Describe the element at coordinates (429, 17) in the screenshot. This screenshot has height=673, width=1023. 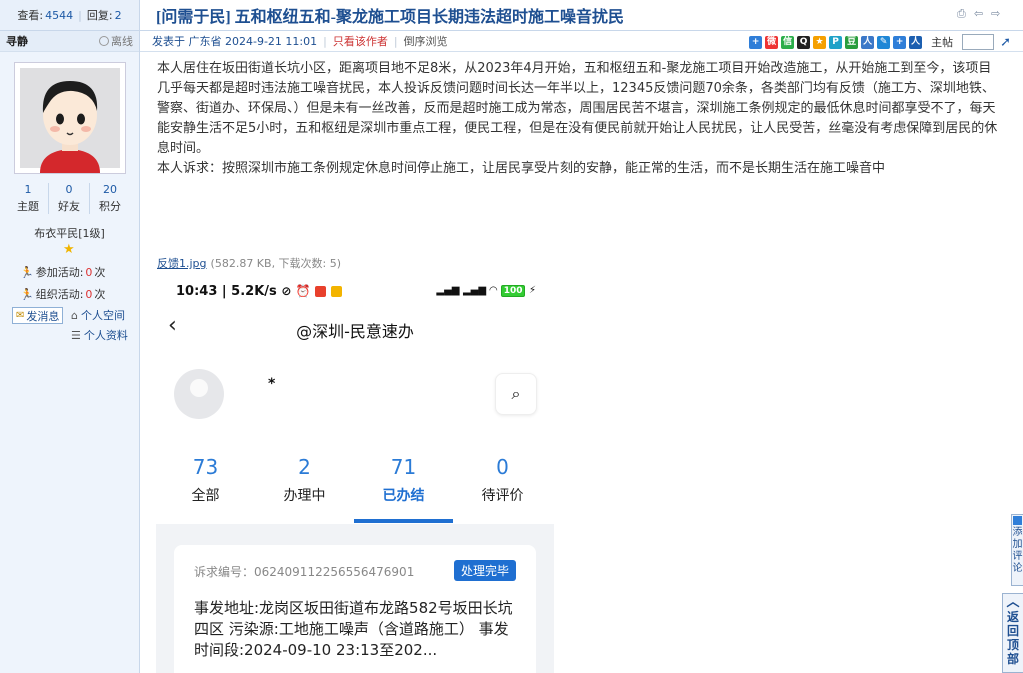
I see `thread-title: 五和枢纽五和-聚龙施工项目长期违法超时施工噪音扰民` at that location.